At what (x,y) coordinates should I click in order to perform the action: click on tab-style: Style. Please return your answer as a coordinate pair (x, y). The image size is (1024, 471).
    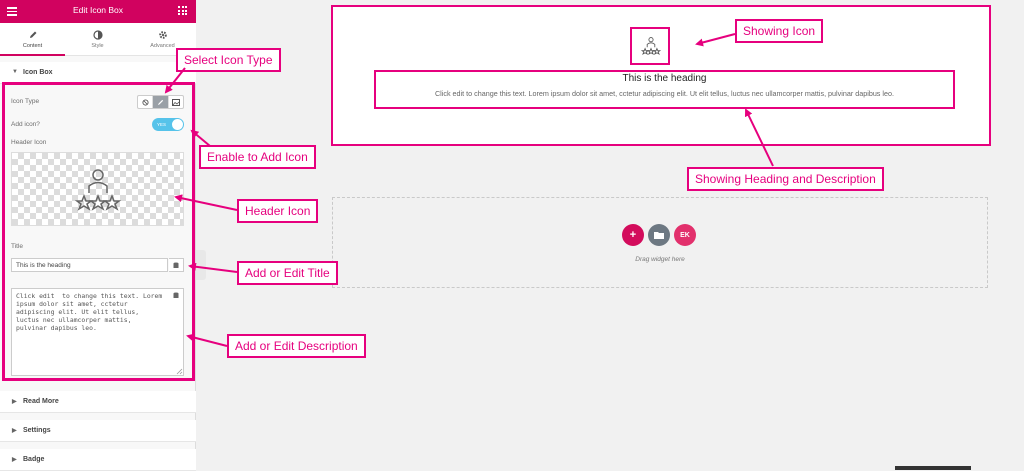
    Looking at the image, I should click on (97, 39).